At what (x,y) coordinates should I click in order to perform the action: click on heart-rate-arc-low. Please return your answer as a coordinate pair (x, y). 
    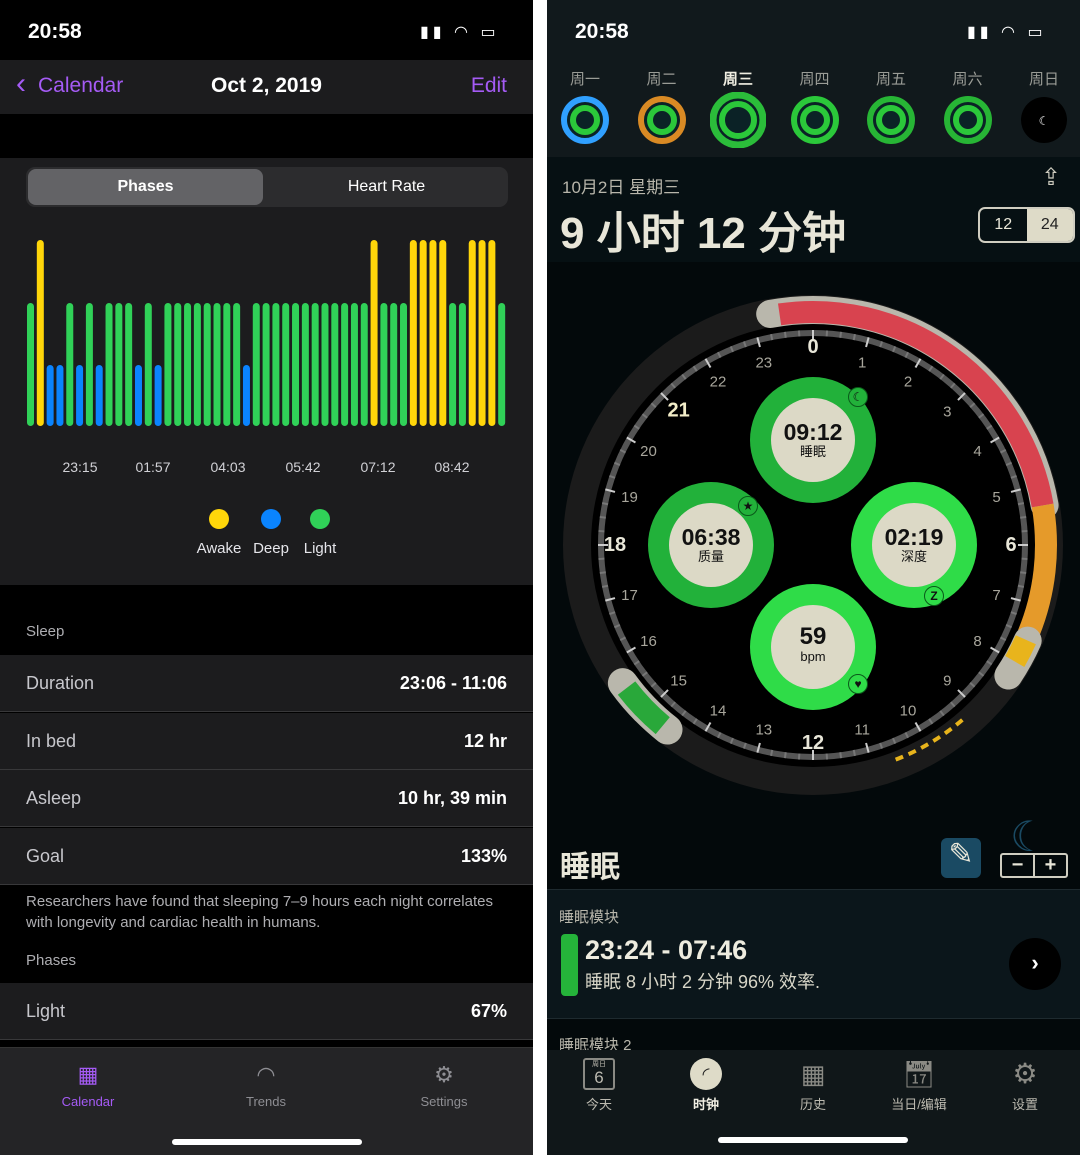
    Looking at the image, I should click on (1020, 651).